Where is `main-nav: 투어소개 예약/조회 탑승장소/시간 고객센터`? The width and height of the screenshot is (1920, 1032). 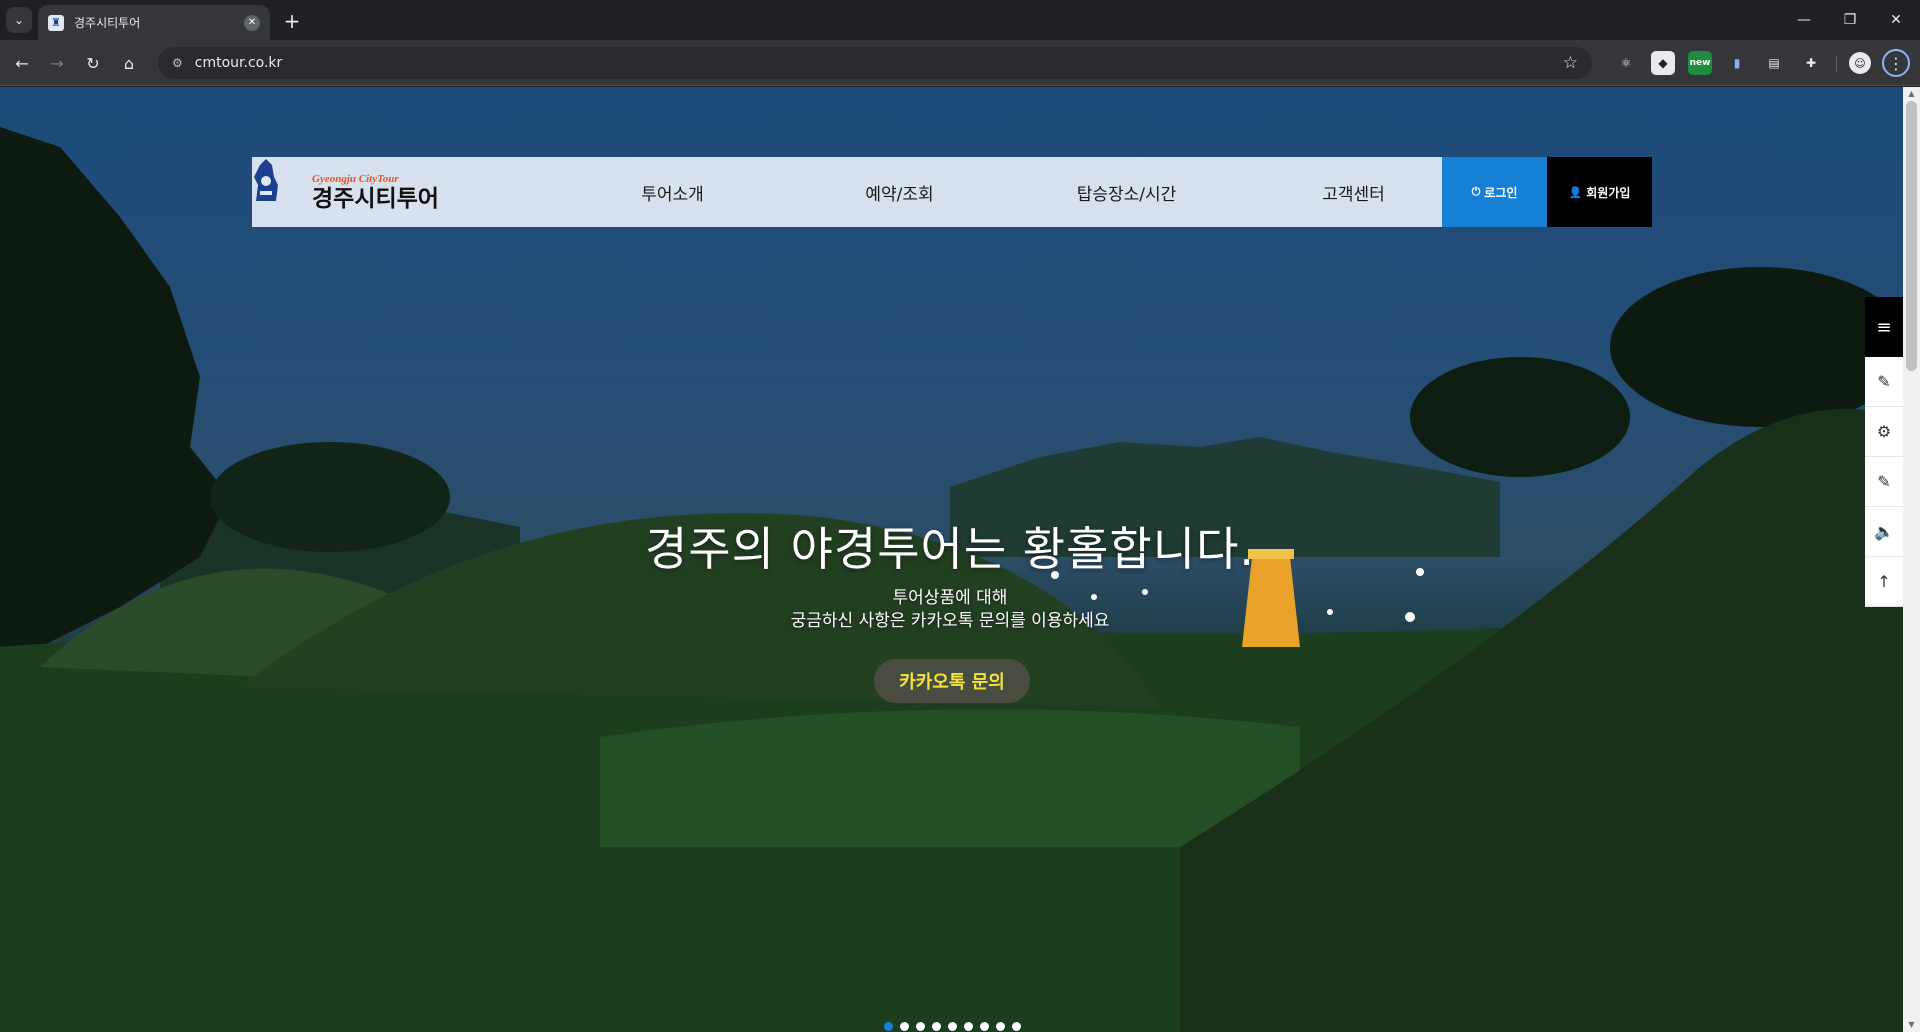 main-nav: 투어소개 예약/조회 탑승장소/시간 고객센터 is located at coordinates (1013, 192).